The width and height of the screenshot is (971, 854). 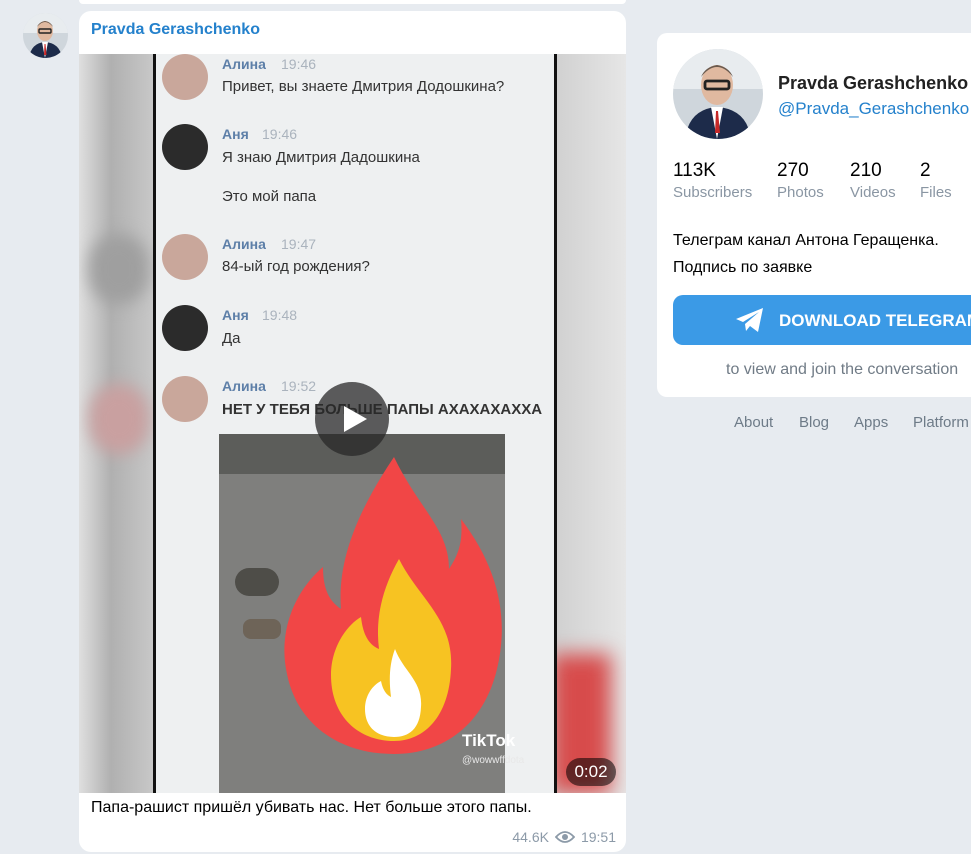 I want to click on footer-link-platform: Platform, so click(x=941, y=422).